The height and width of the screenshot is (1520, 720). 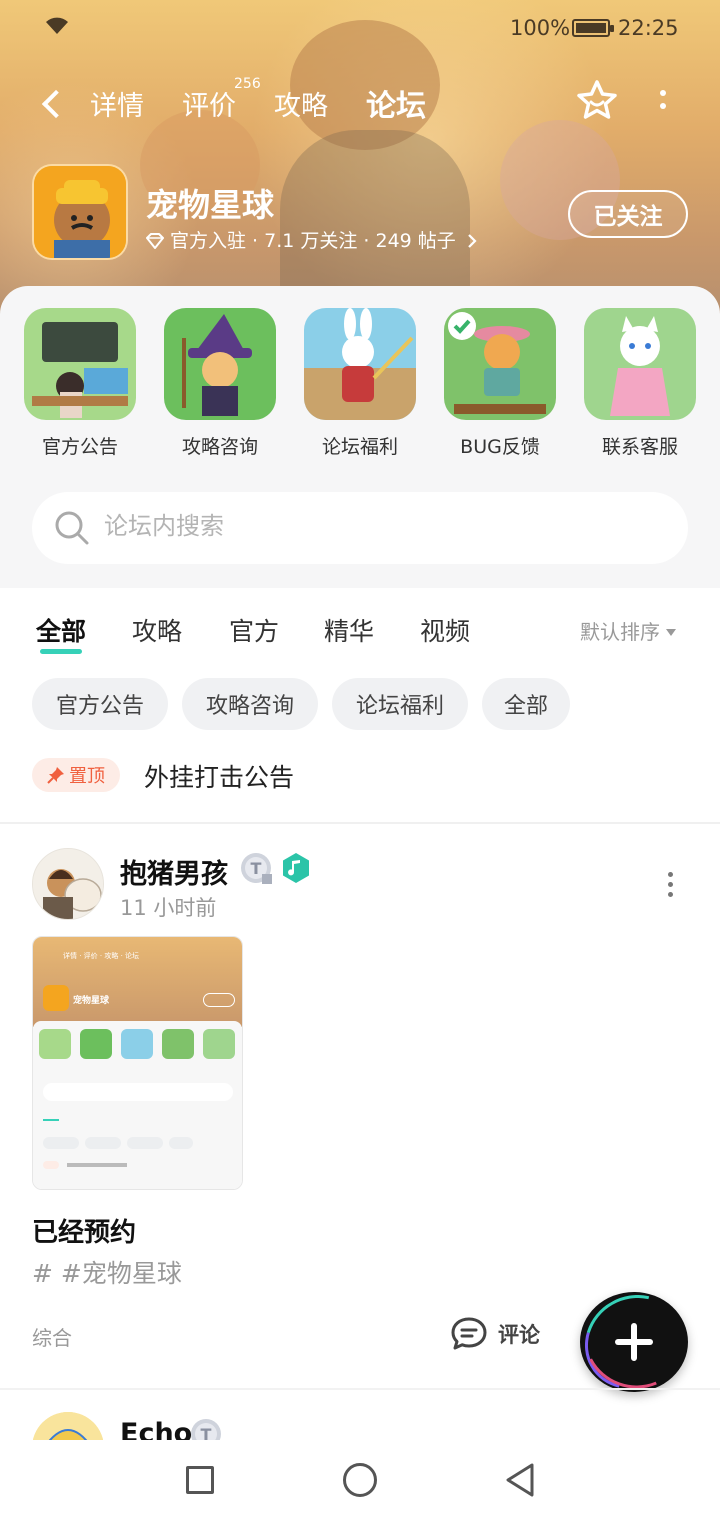 I want to click on forum-search-box, so click(x=360, y=528).